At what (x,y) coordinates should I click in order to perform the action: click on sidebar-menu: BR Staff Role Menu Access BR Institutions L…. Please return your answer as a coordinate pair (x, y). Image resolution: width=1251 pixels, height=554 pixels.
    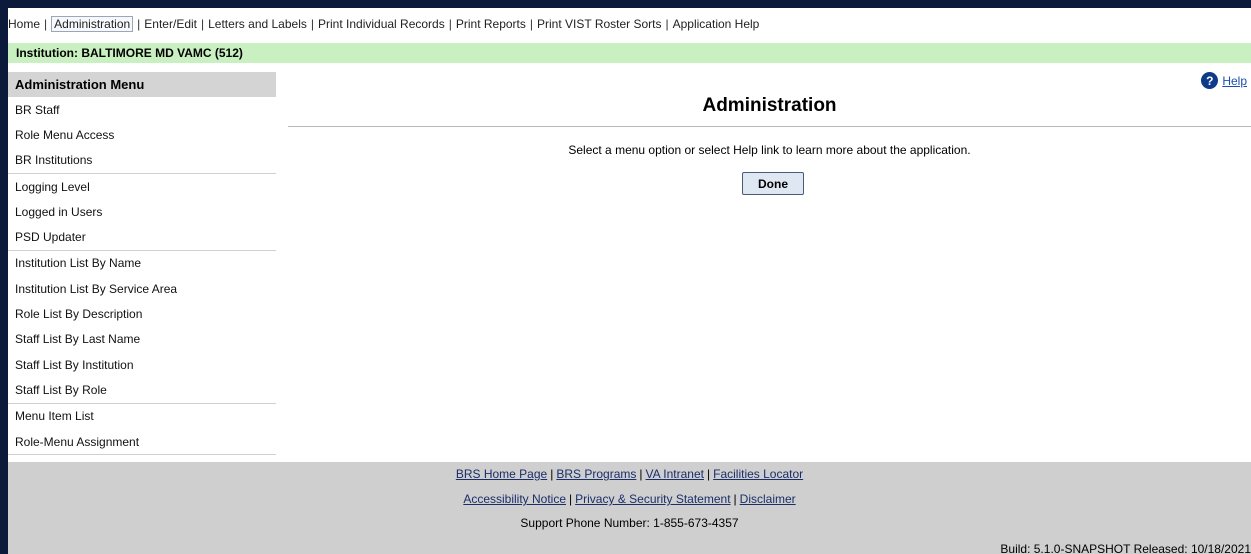
    Looking at the image, I should click on (142, 276).